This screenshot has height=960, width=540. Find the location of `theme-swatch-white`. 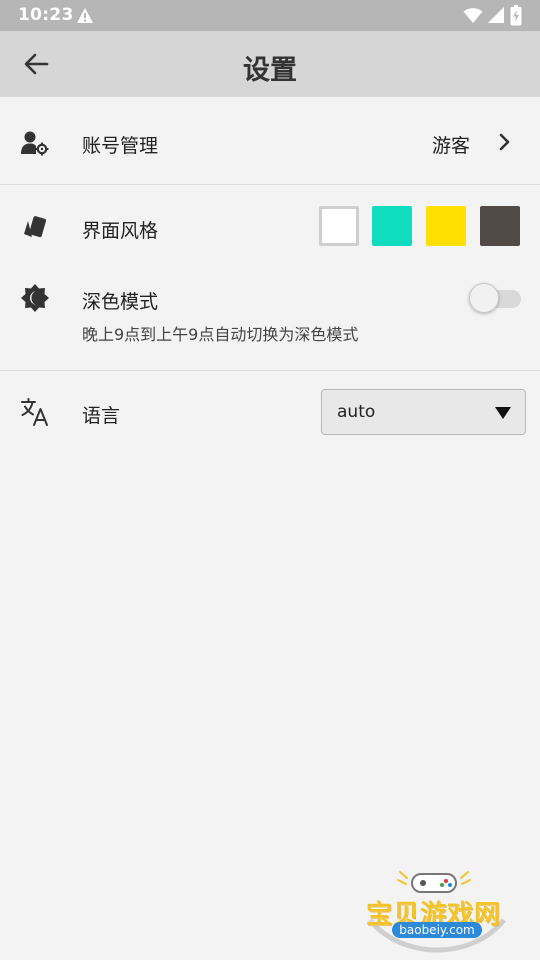

theme-swatch-white is located at coordinates (339, 226).